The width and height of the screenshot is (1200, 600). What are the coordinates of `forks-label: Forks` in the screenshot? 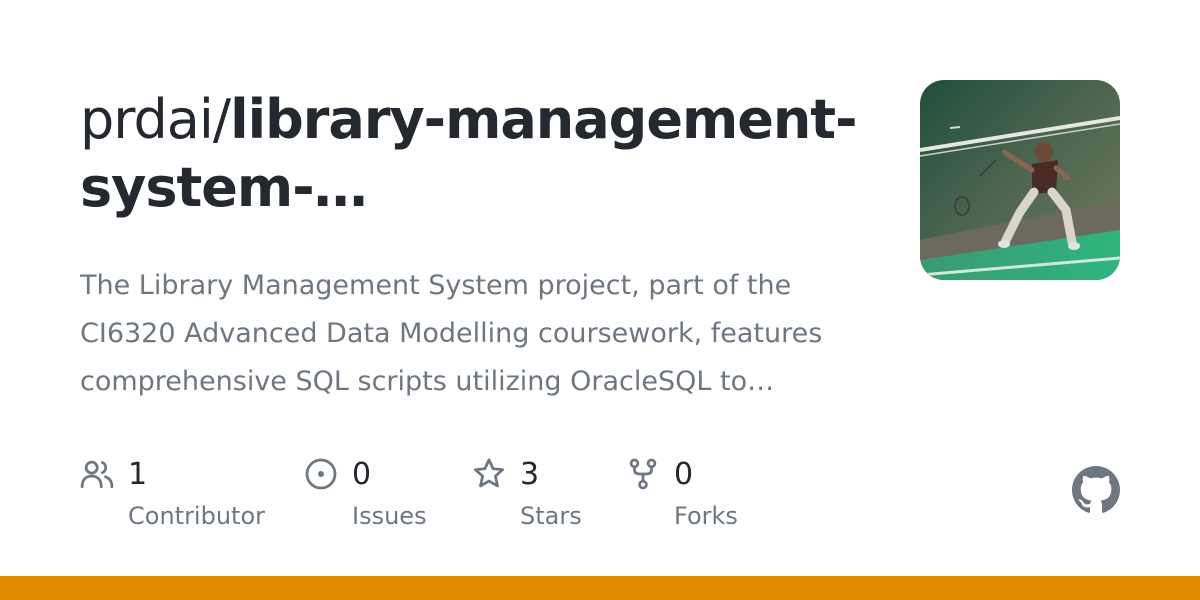 It's located at (706, 516).